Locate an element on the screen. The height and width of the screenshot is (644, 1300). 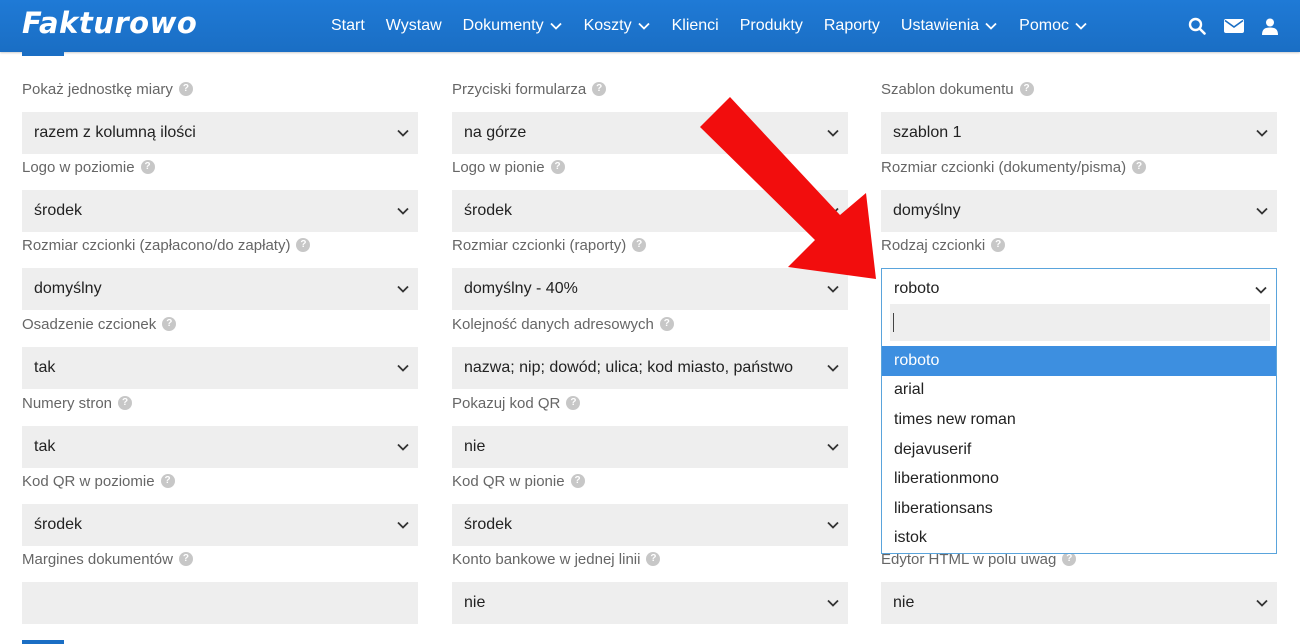
nav-dokumenty: Dokumenty is located at coordinates (513, 26).